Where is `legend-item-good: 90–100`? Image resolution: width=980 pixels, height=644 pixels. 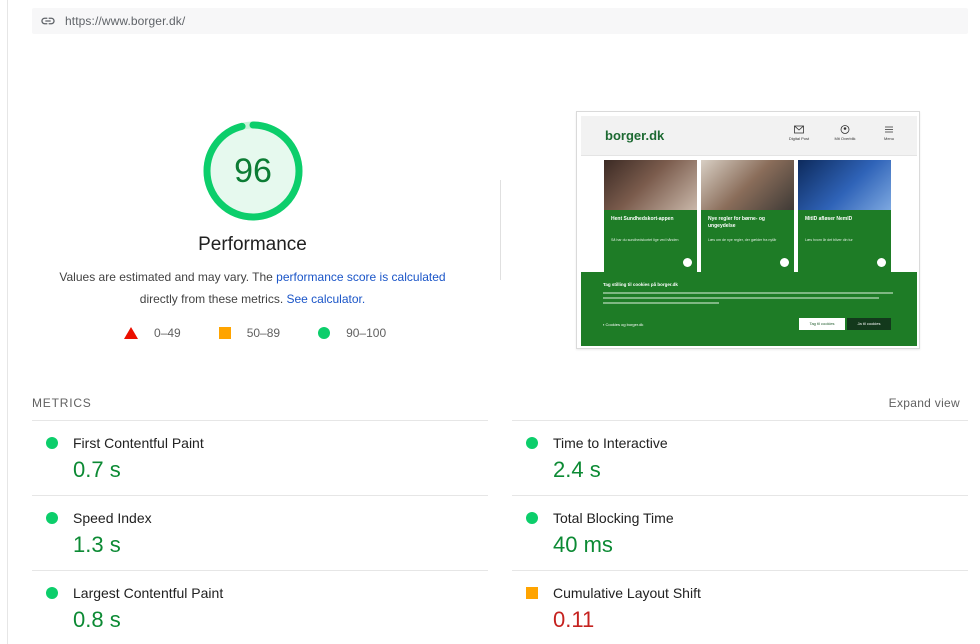 legend-item-good: 90–100 is located at coordinates (352, 333).